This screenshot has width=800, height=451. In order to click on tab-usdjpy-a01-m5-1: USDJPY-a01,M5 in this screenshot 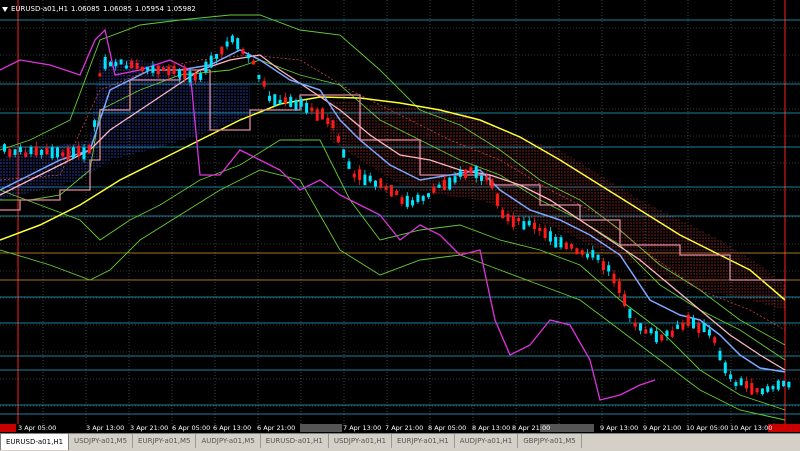, I will do `click(101, 441)`.